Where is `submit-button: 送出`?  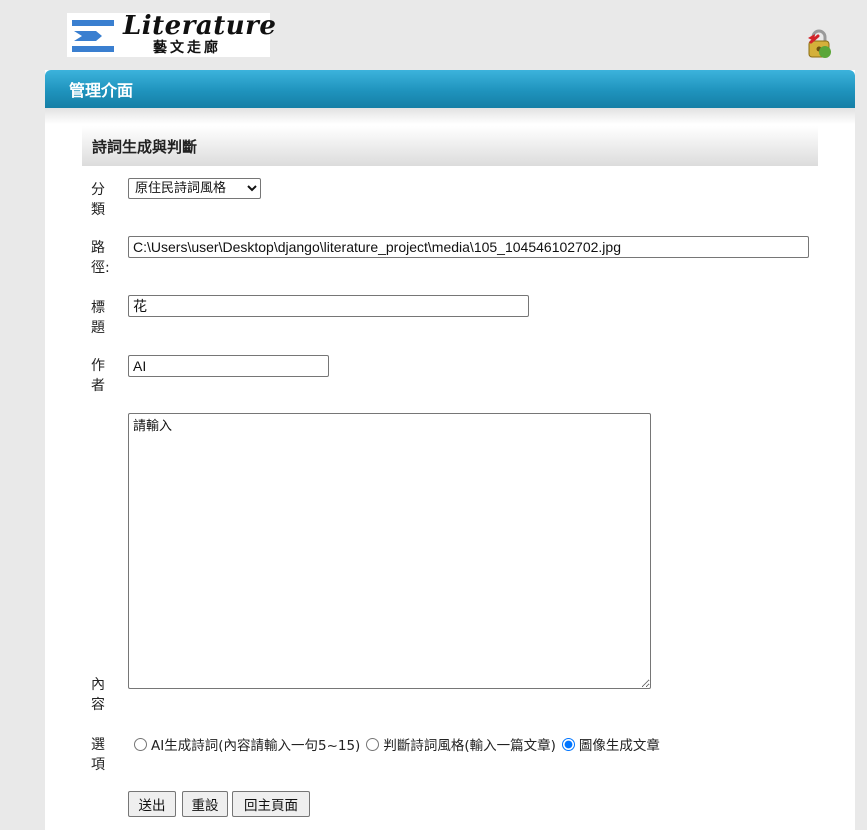 submit-button: 送出 is located at coordinates (152, 804).